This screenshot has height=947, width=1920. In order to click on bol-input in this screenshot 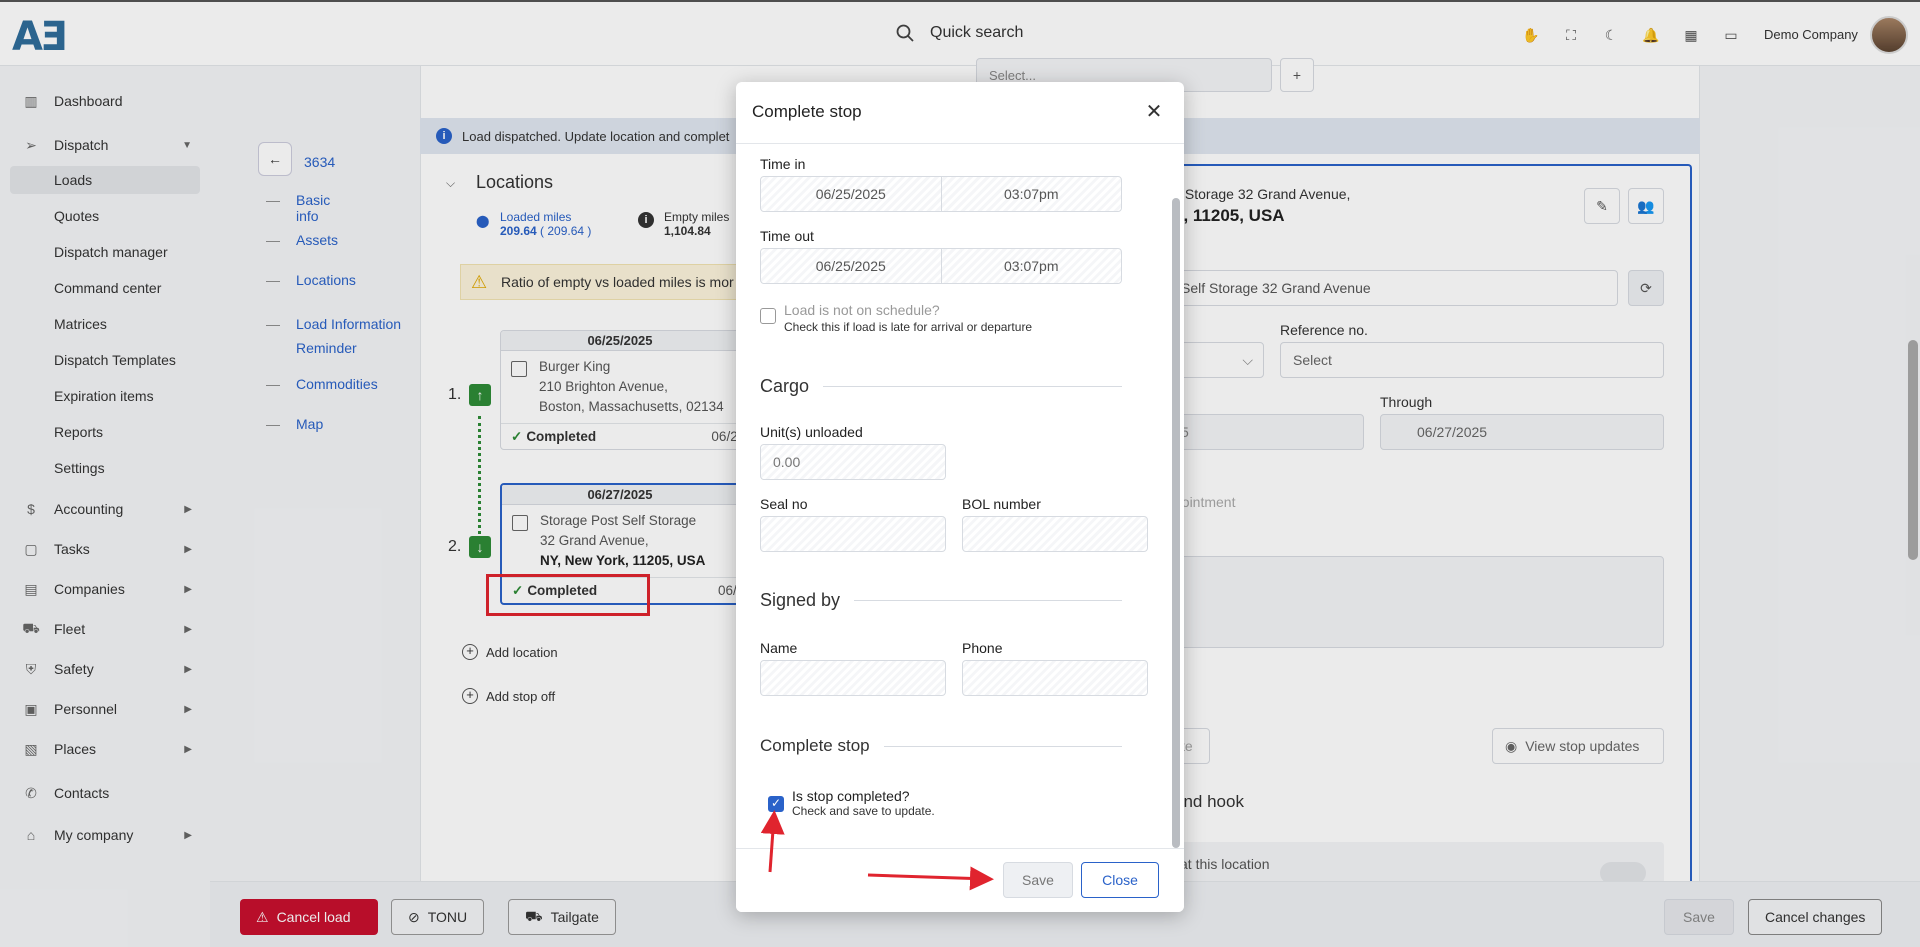, I will do `click(1055, 534)`.